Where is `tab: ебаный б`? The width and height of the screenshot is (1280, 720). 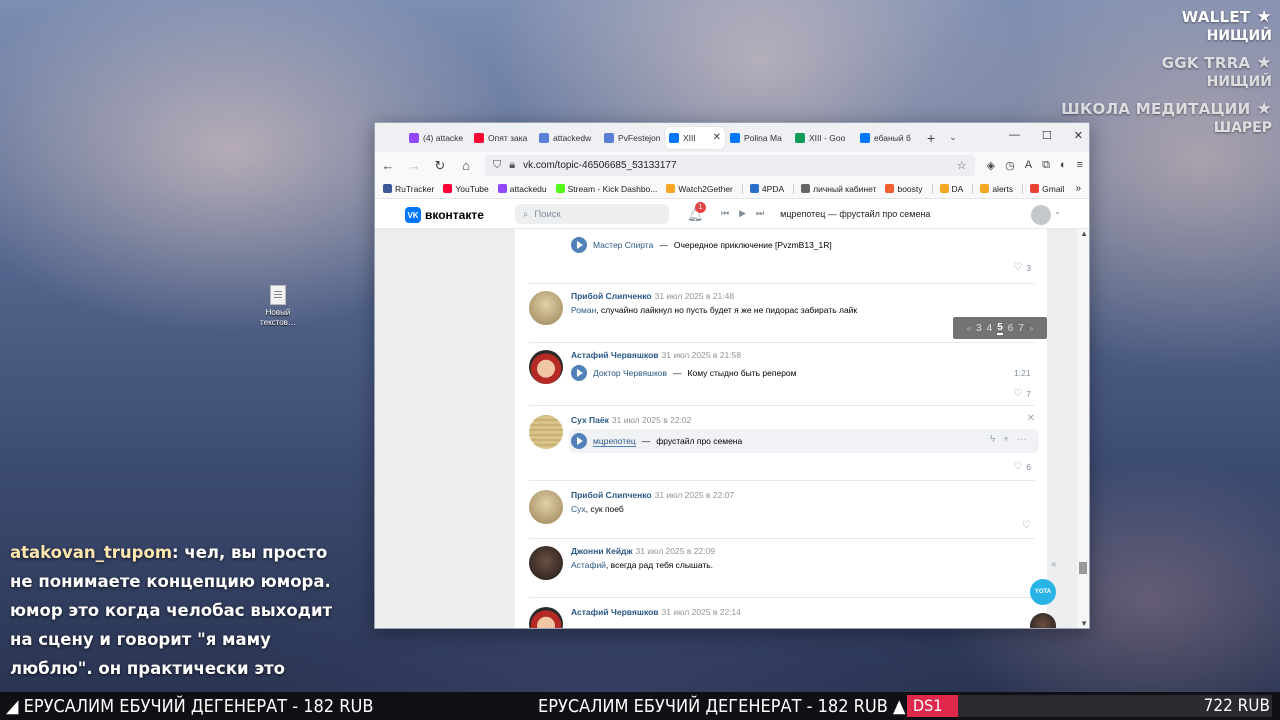 tab: ебаный б is located at coordinates (888, 138).